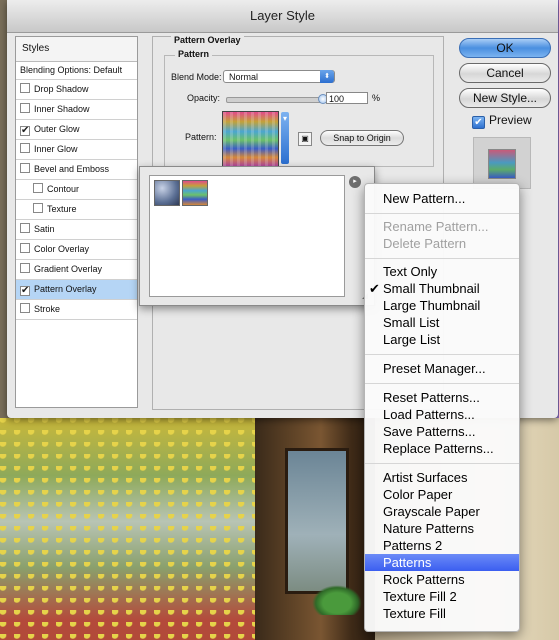 The width and height of the screenshot is (559, 640). Describe the element at coordinates (62, 109) in the screenshot. I see `style-label: Inner Shadow` at that location.